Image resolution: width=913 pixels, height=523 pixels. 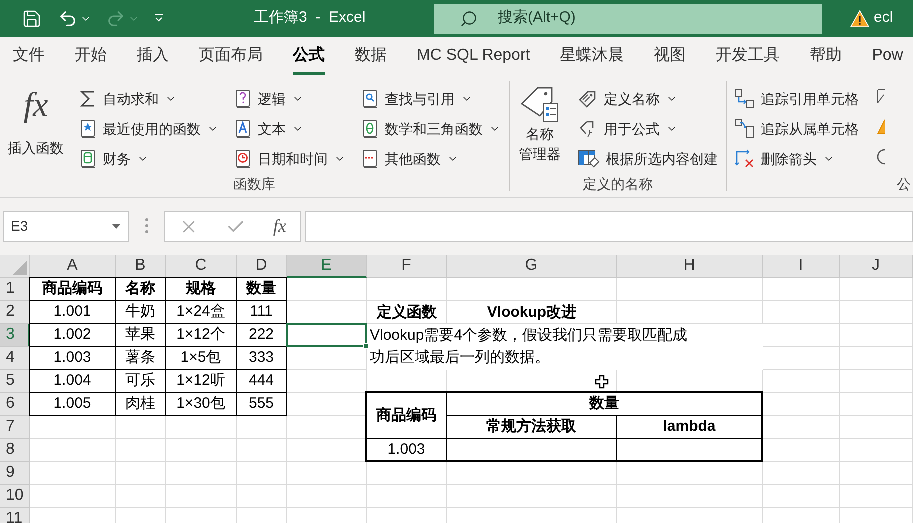 What do you see at coordinates (88, 99) in the screenshot?
I see `sum-icon` at bounding box center [88, 99].